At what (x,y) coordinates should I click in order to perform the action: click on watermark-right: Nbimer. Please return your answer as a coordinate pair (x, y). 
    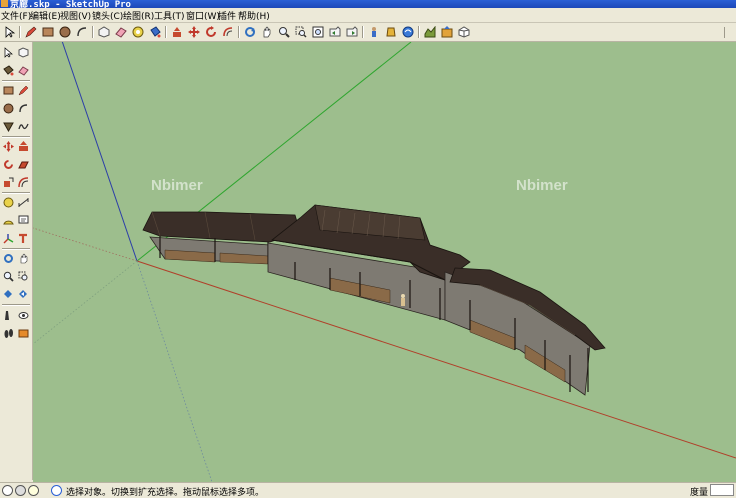
    Looking at the image, I should click on (542, 185).